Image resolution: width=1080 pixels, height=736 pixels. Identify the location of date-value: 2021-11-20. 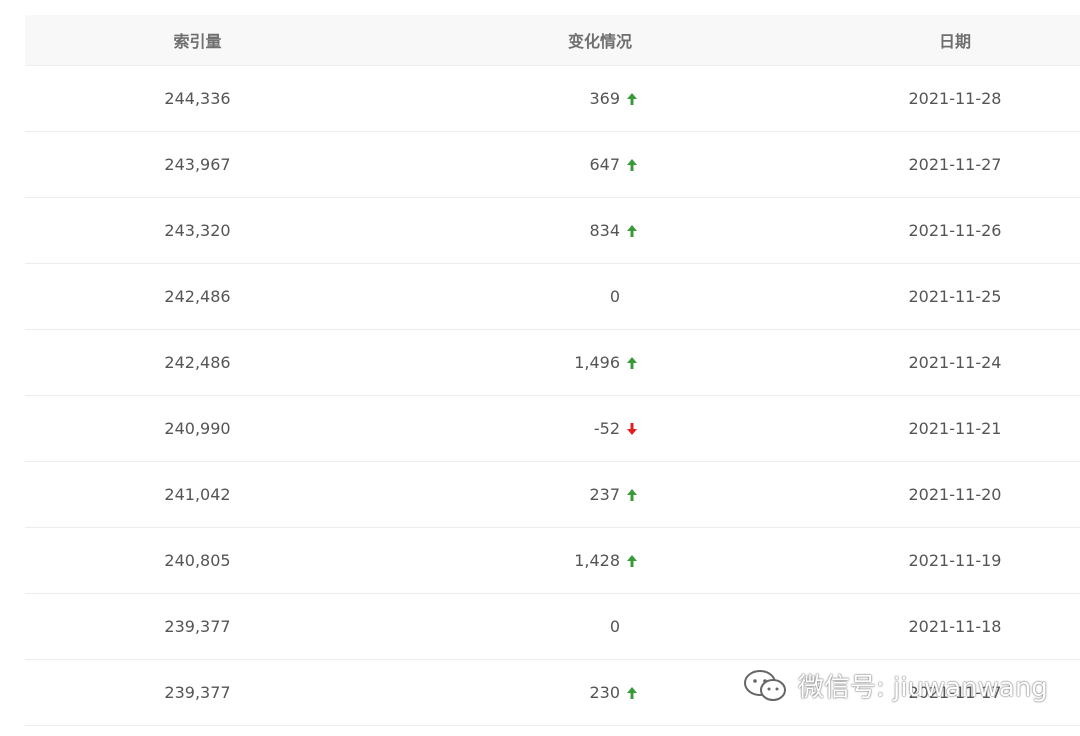
(955, 494).